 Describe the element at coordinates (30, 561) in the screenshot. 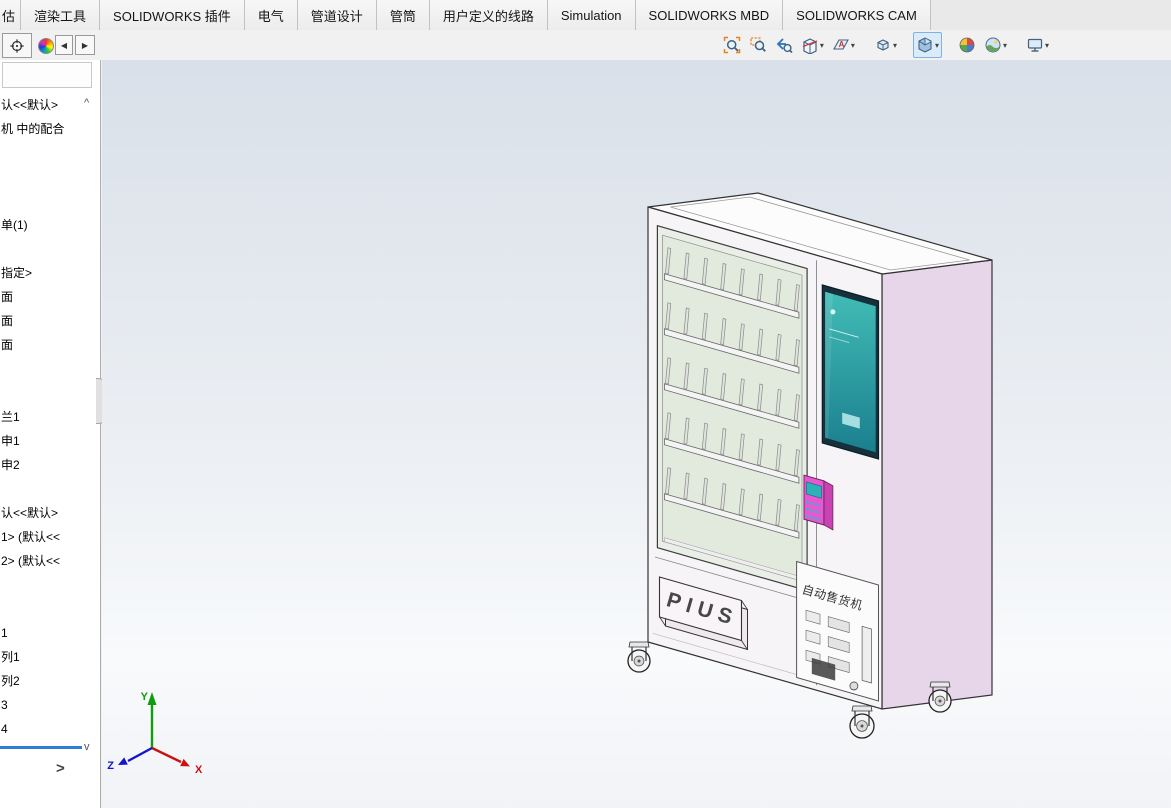

I see `tree-item-13: 2> (默认<<` at that location.